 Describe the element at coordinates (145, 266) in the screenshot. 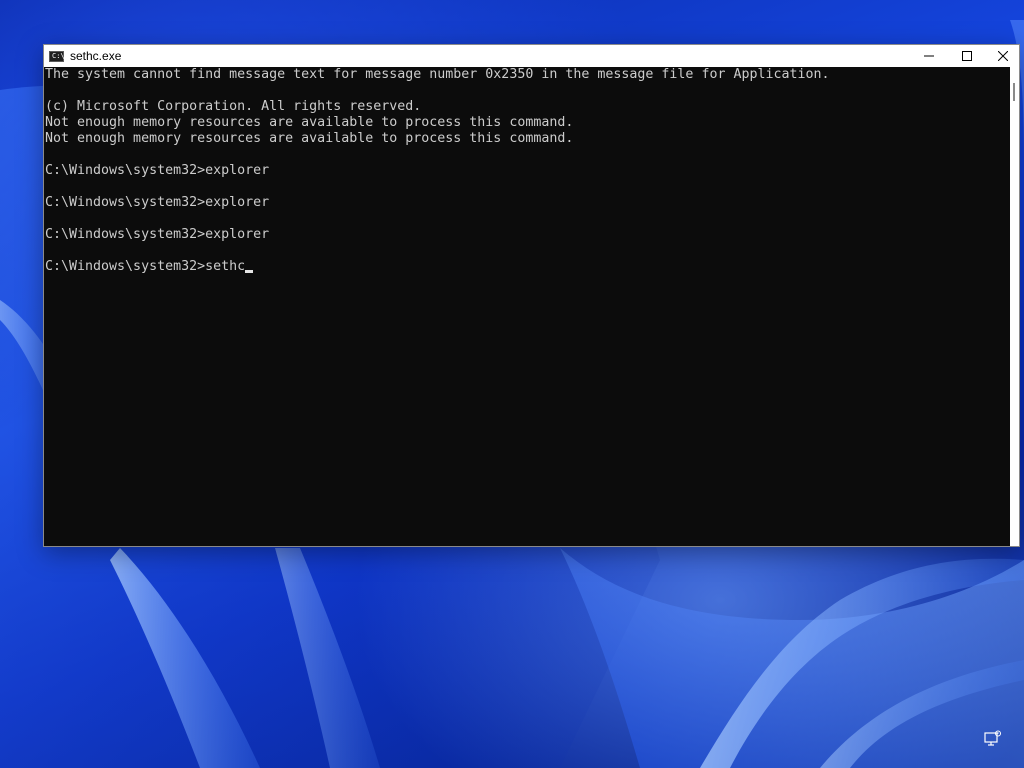

I see `console-line-text: C:\Windows\system32>sethc` at that location.